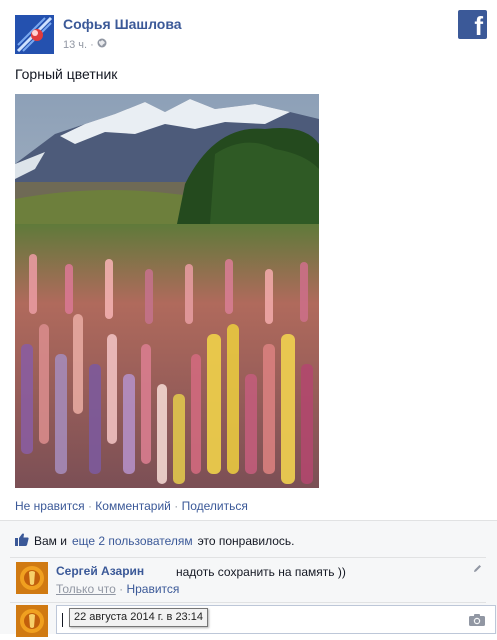  I want to click on likes-suffix: это понравилось., so click(246, 541).